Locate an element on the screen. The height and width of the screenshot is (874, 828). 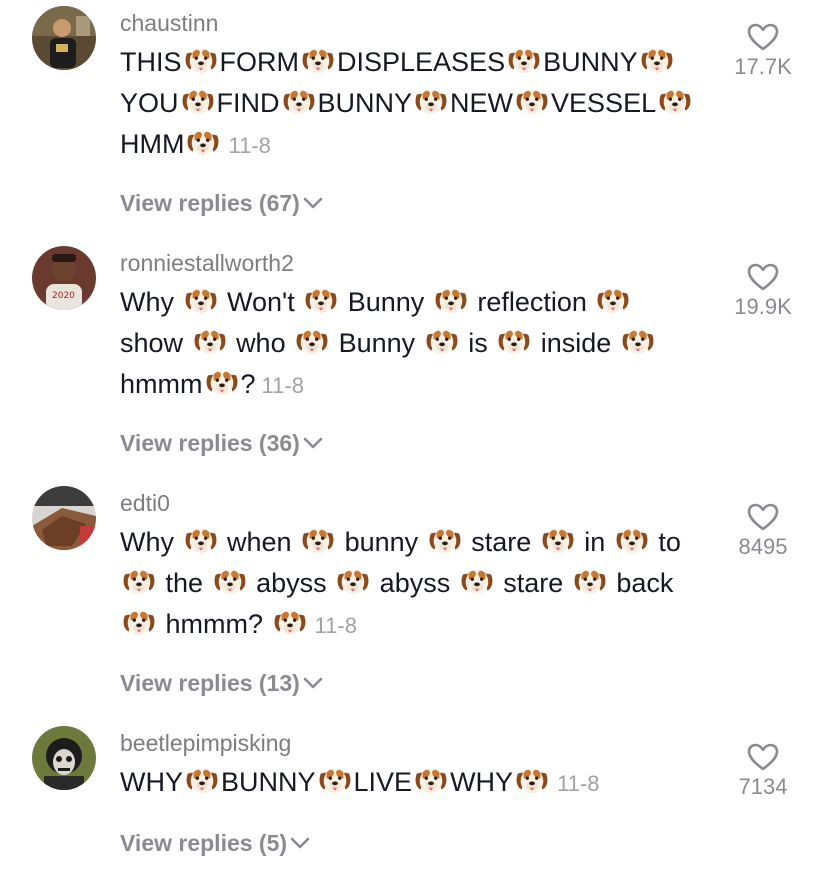
view-replies-label: View replies (5) is located at coordinates (204, 843).